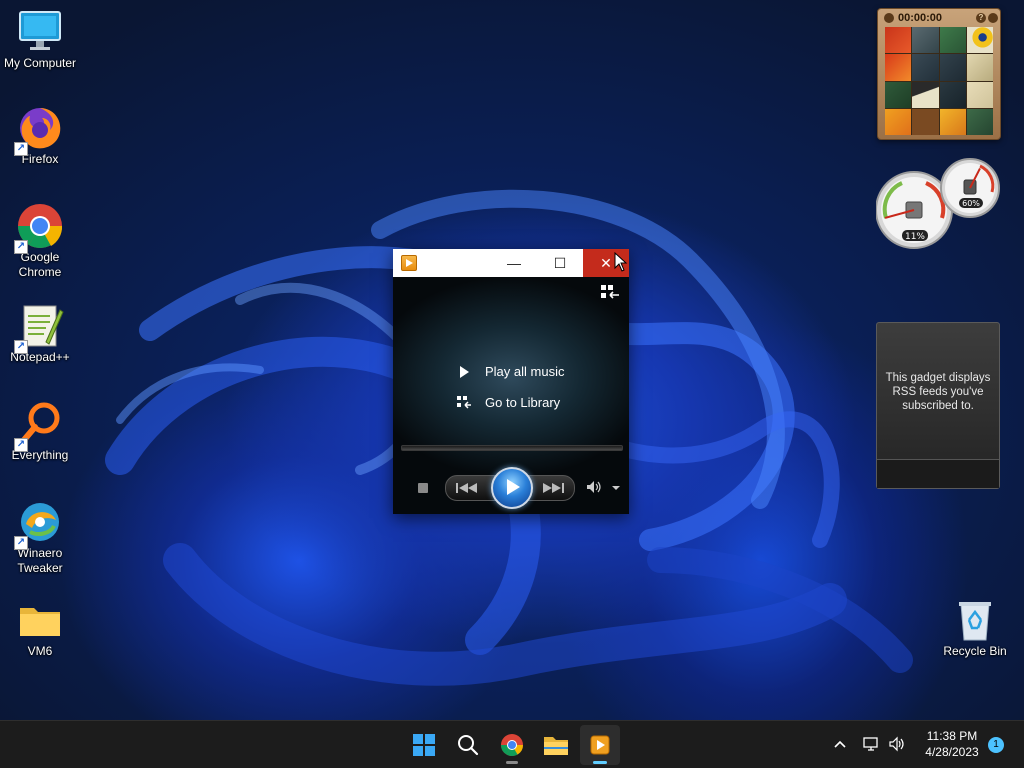  Describe the element at coordinates (993, 18) in the screenshot. I see `reset-icon` at that location.